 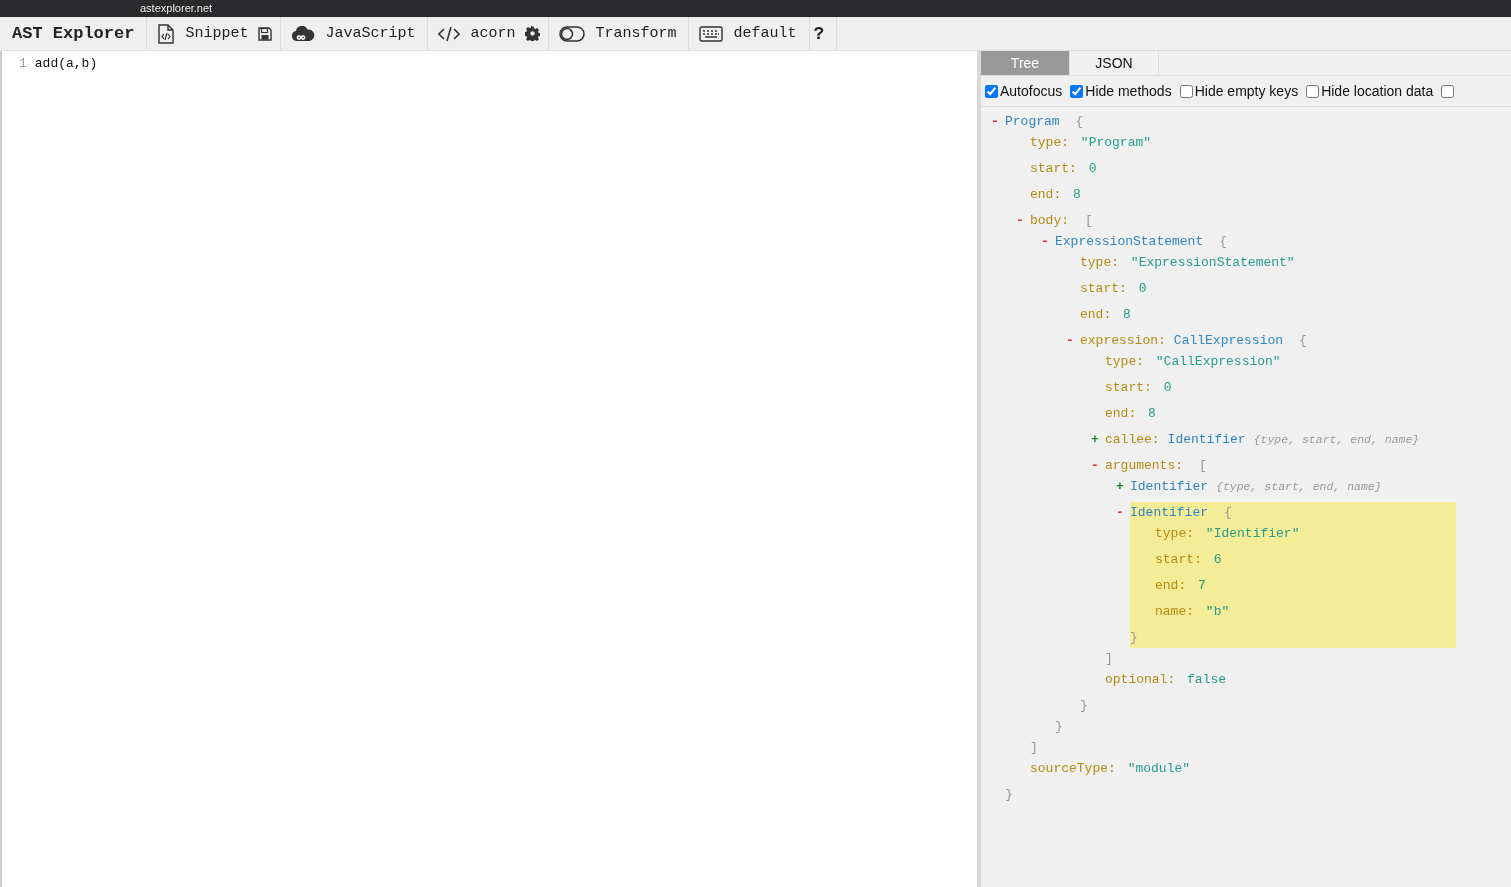 I want to click on property-value: "module", so click(x=1159, y=768).